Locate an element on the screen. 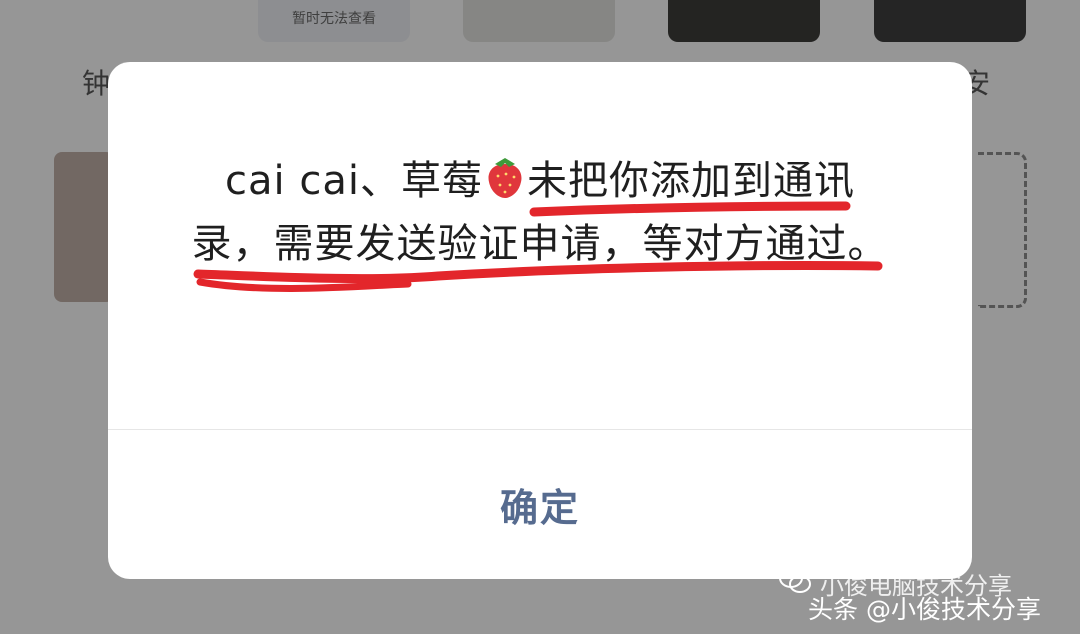 The width and height of the screenshot is (1080, 634). wechat-icon is located at coordinates (795, 580).